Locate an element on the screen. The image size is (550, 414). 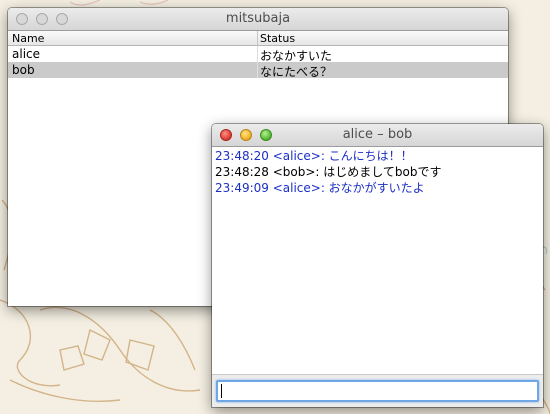
text-cursor is located at coordinates (221, 391).